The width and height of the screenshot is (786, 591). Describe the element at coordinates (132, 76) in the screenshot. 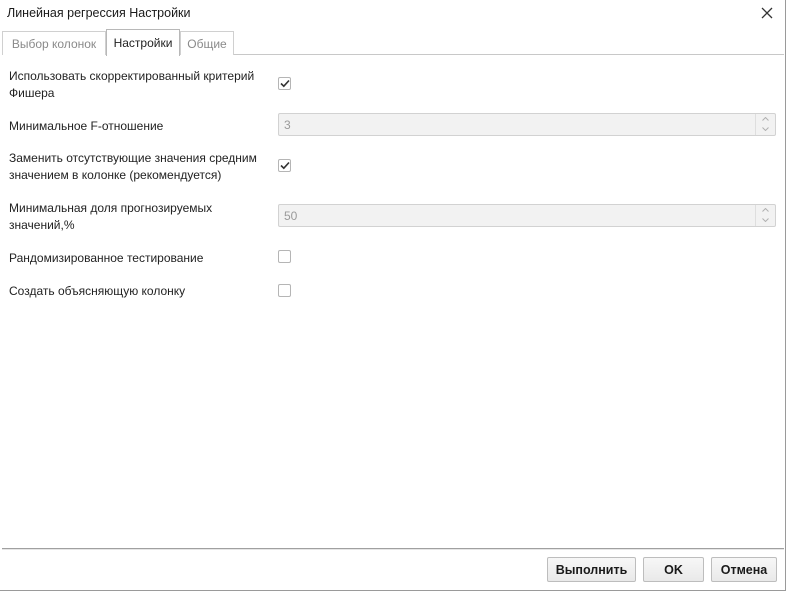

I see `fisher-label-line1: Использовать скорректированный критерий` at that location.